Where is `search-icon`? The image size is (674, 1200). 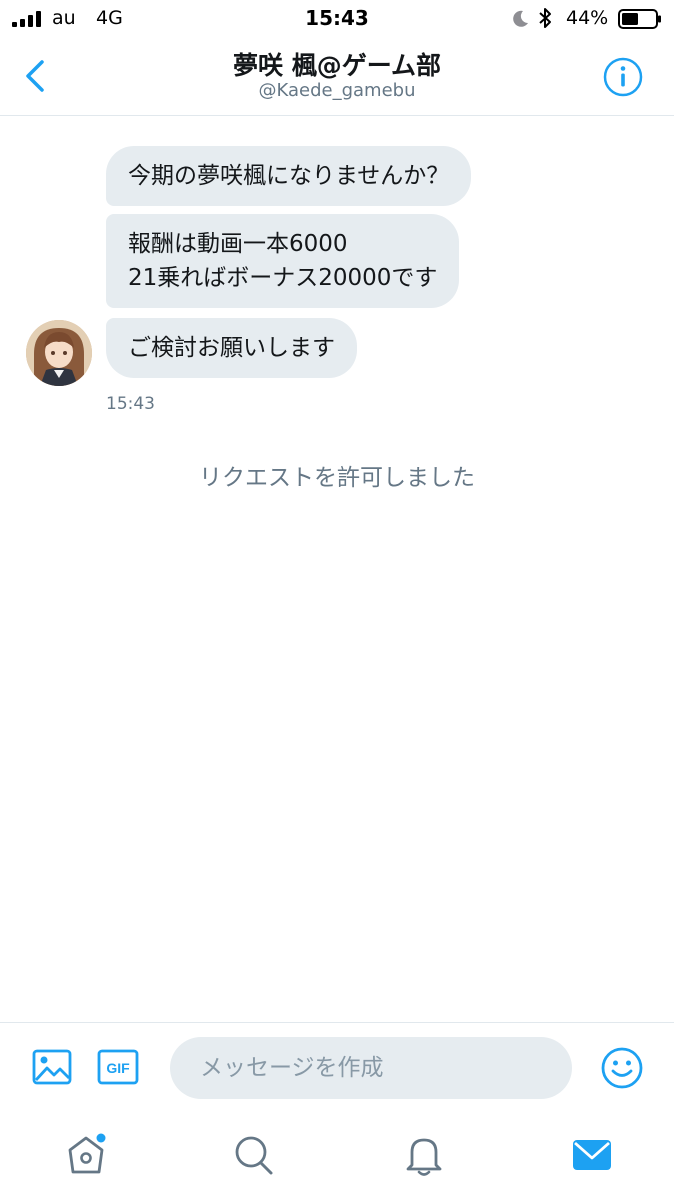 search-icon is located at coordinates (254, 1155).